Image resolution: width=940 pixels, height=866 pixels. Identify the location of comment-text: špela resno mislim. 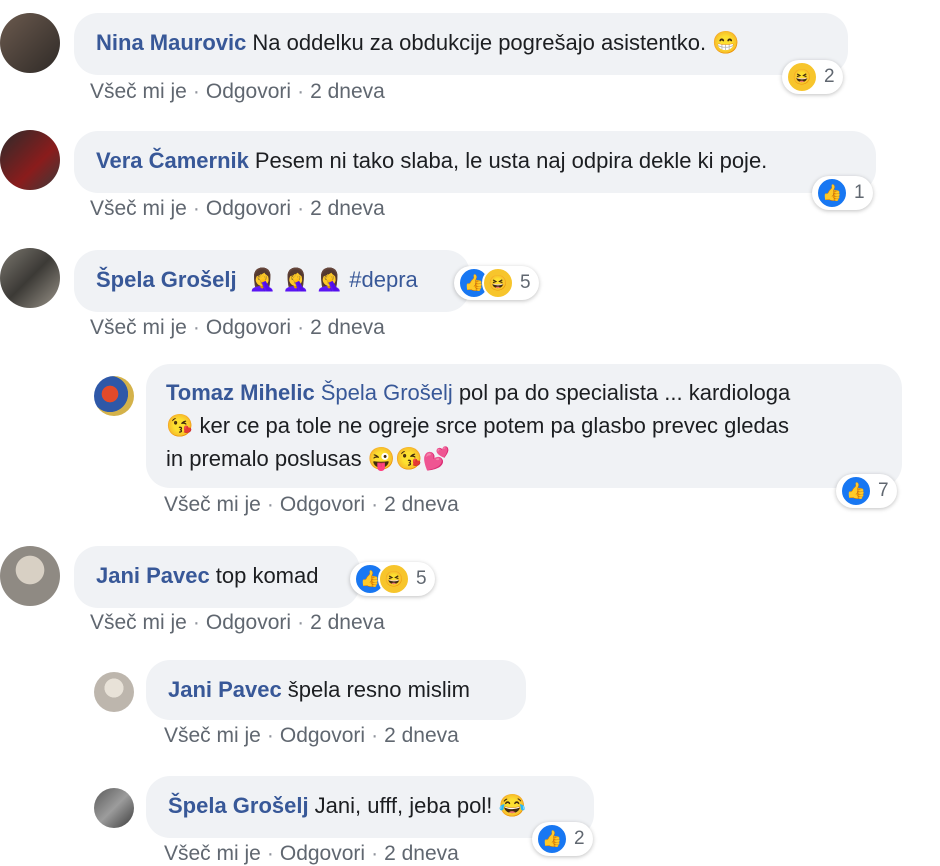
(378, 689).